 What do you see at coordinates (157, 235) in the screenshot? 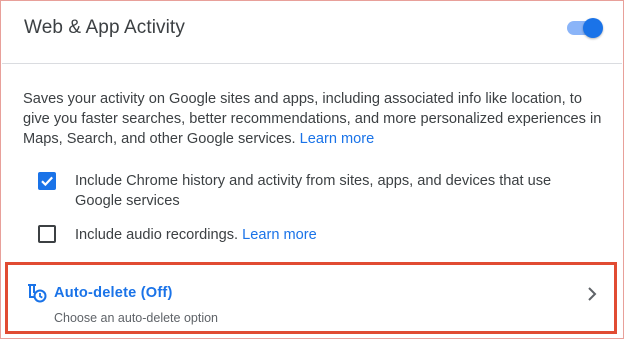
I see `audio-recordings-label: Include audio recordings.` at bounding box center [157, 235].